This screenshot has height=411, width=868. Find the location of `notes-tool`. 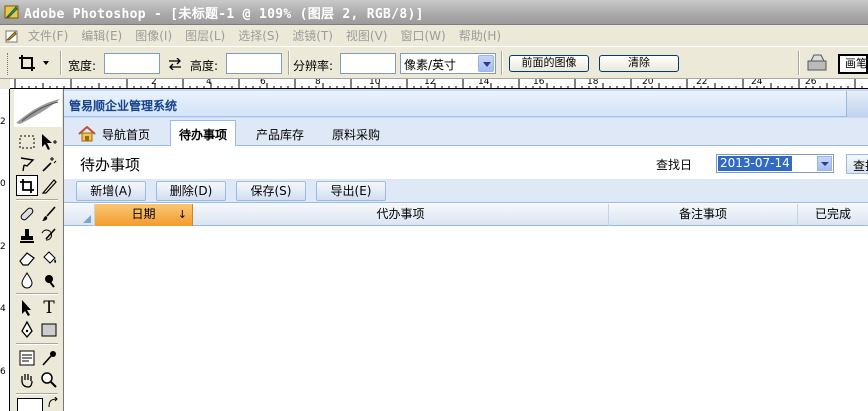

notes-tool is located at coordinates (27, 357).